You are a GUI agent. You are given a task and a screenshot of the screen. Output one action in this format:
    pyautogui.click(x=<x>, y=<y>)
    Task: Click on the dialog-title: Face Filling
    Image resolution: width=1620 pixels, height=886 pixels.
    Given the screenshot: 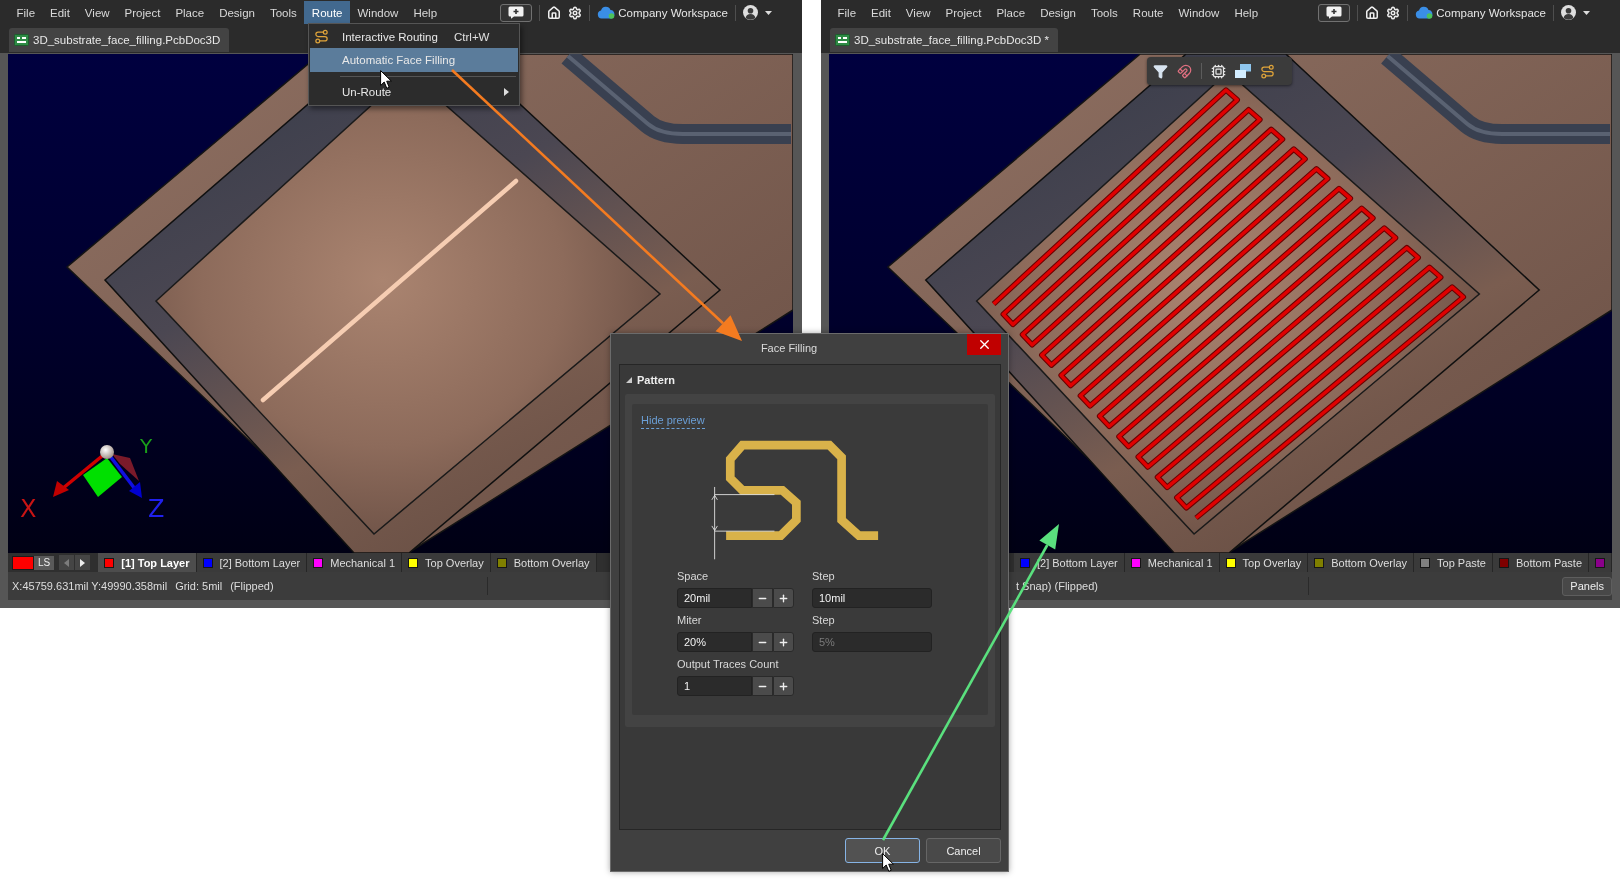 What is the action you would take?
    pyautogui.click(x=789, y=348)
    